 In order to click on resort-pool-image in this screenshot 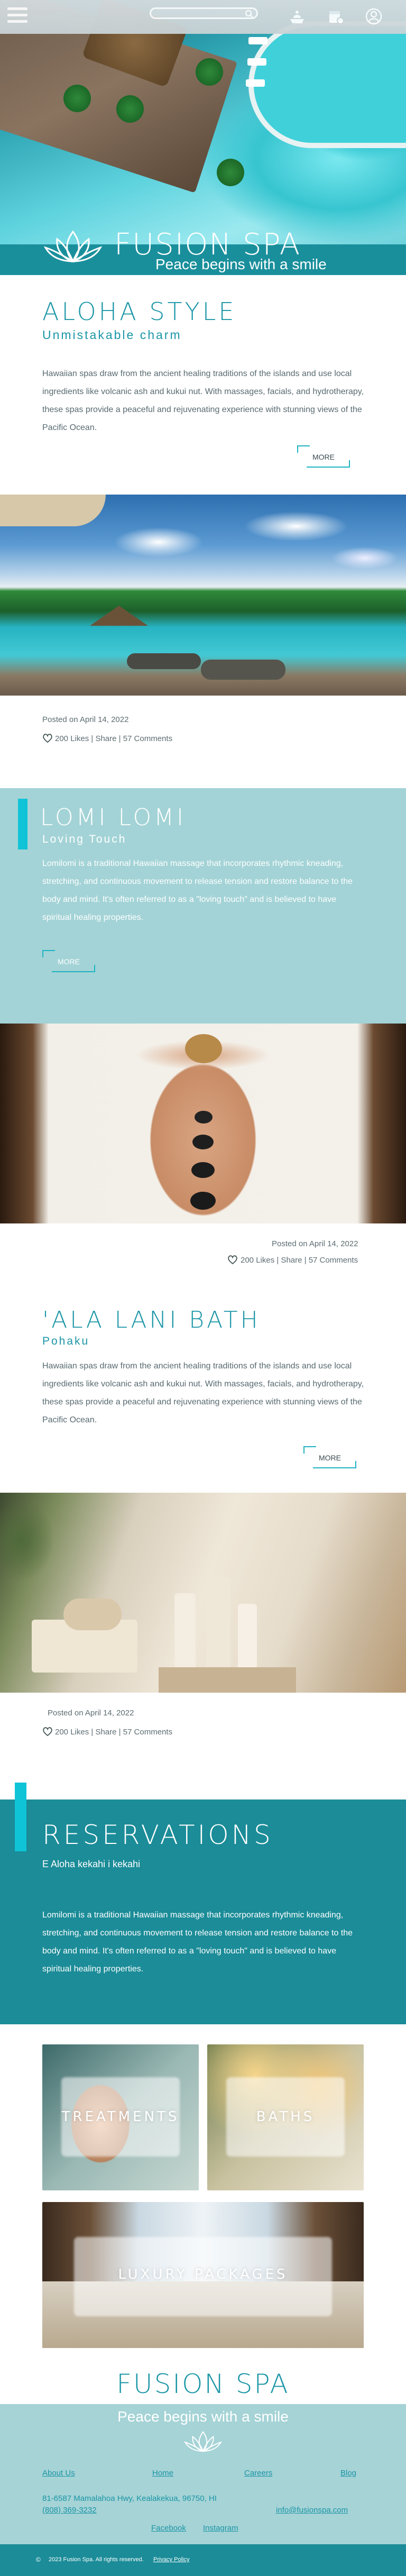, I will do `click(203, 595)`.